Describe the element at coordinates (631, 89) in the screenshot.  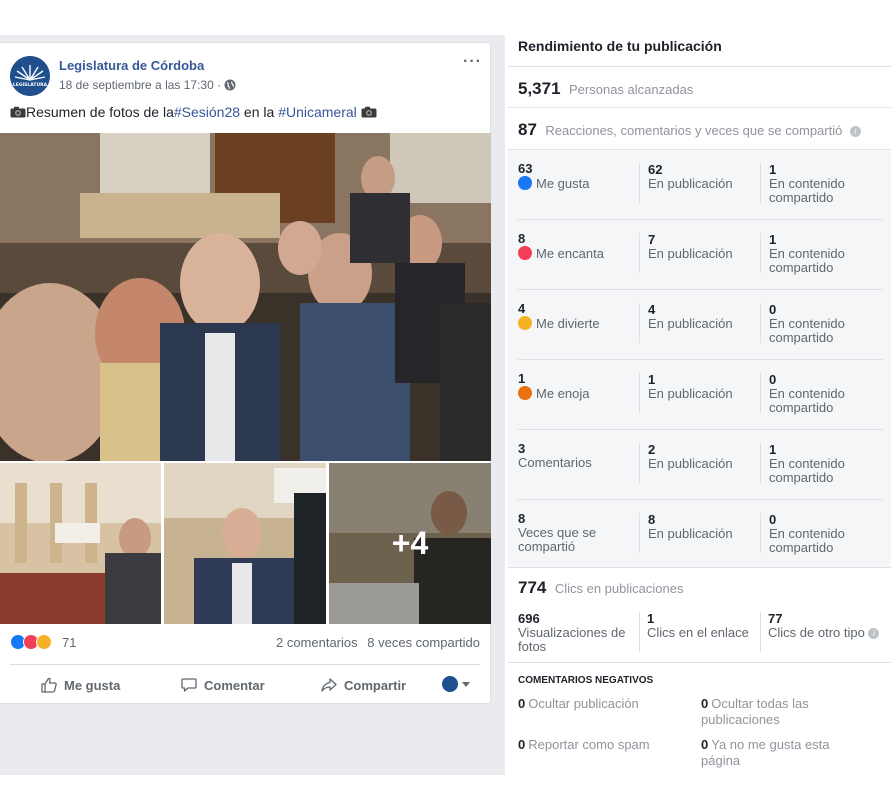
I see `people-reached-label: Personas alcanzadas` at that location.